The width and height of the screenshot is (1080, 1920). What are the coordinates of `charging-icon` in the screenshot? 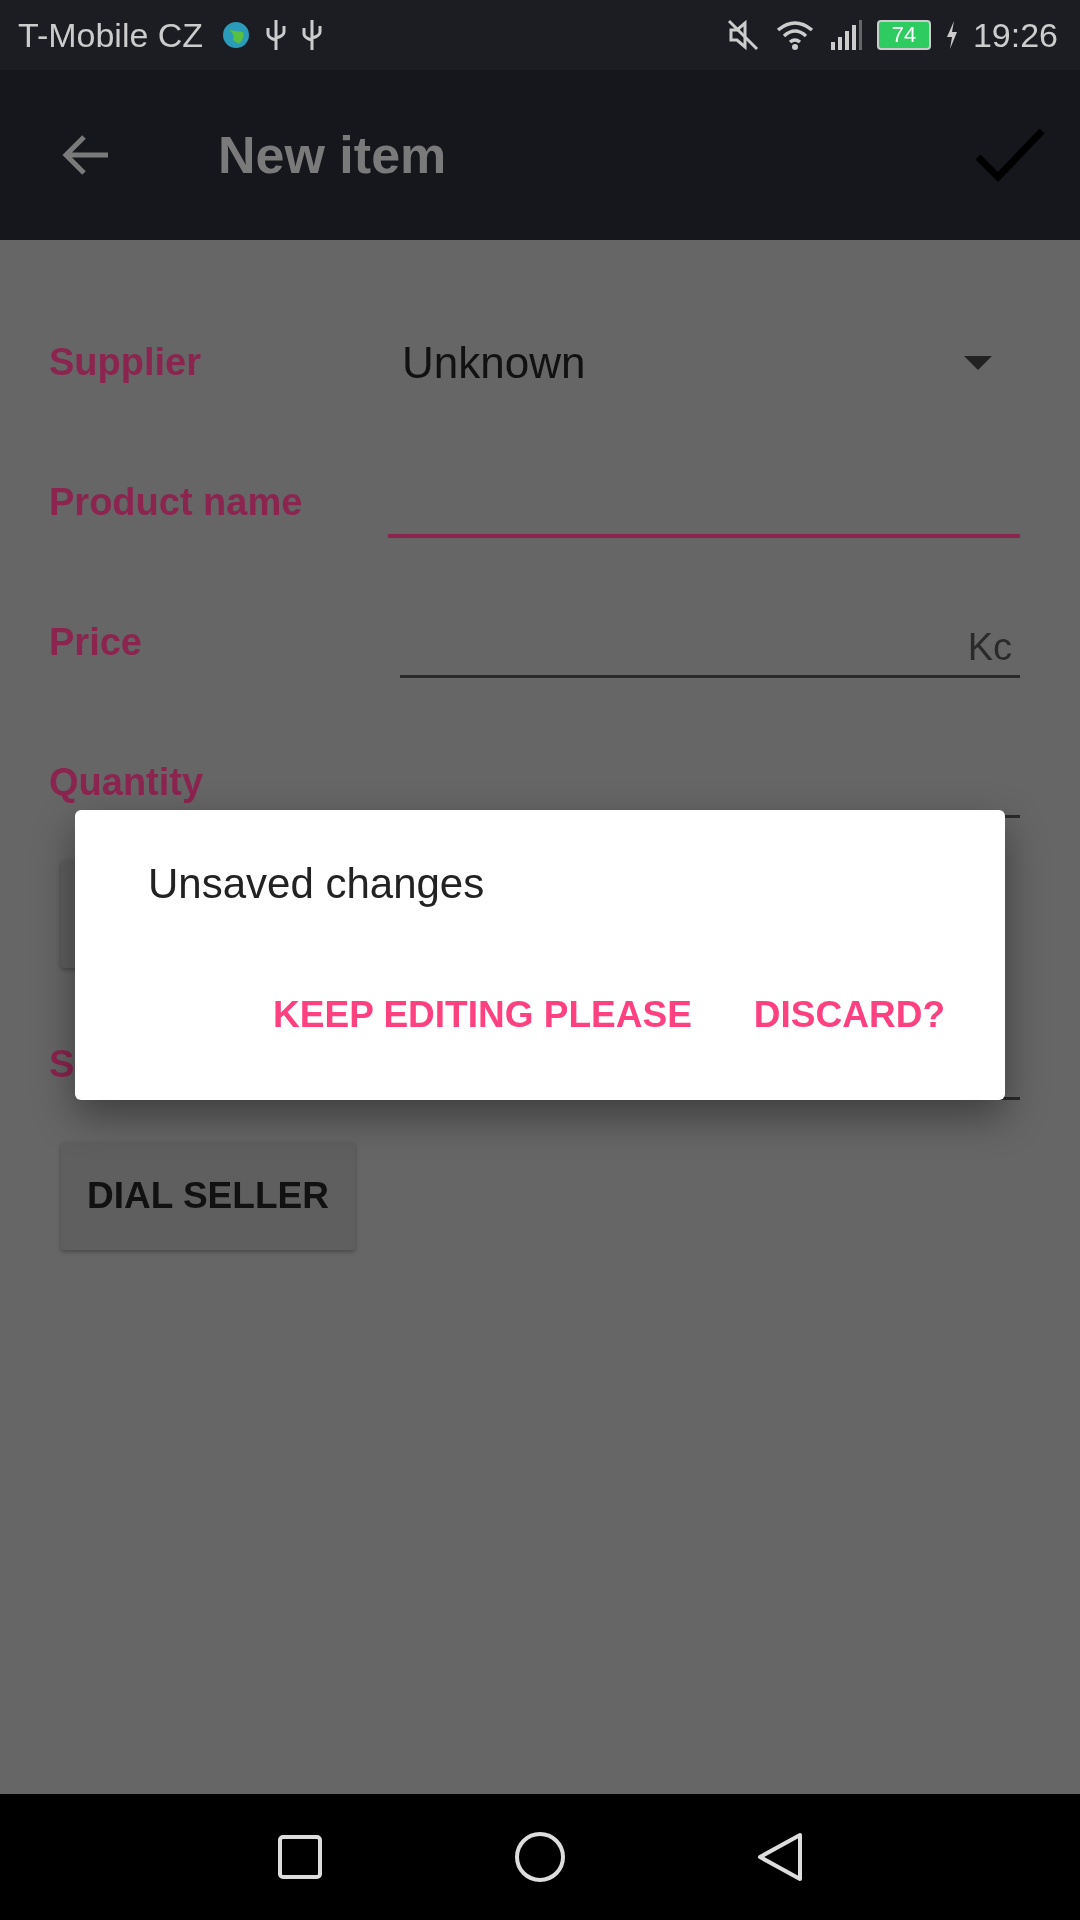 It's located at (951, 35).